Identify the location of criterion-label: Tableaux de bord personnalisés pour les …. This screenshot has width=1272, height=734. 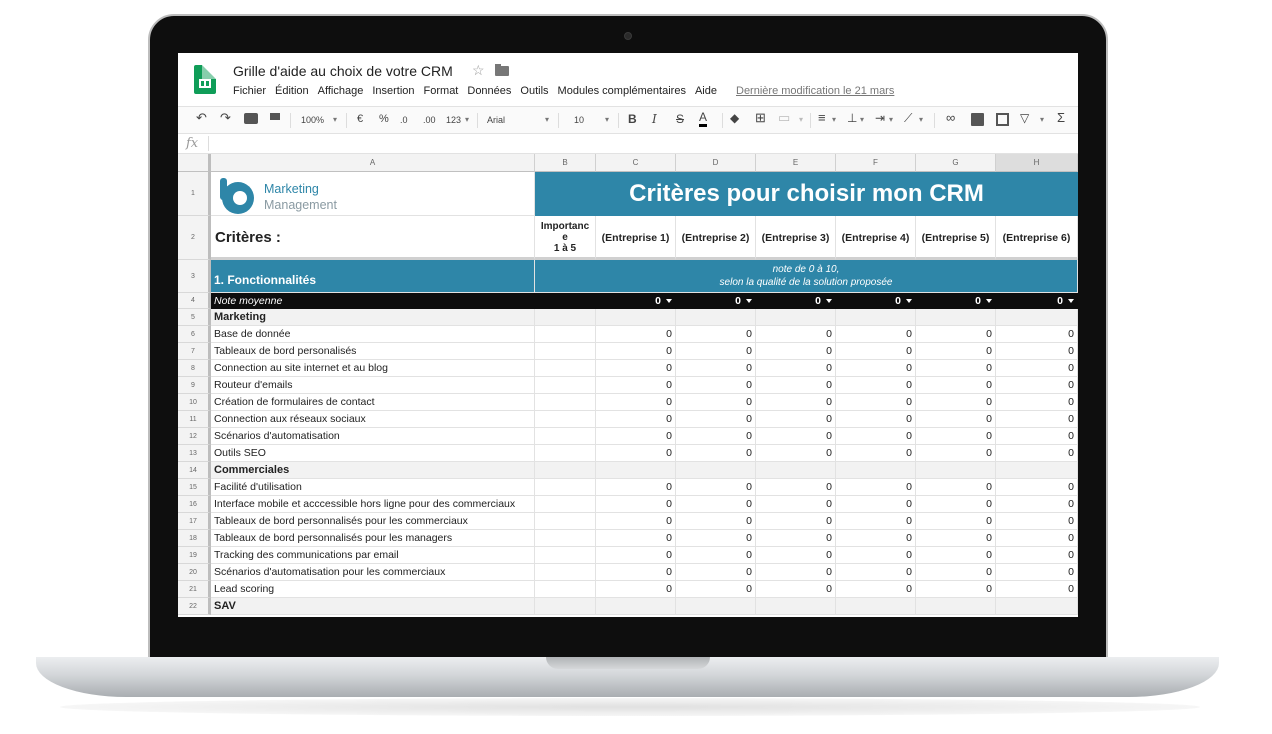
(373, 521).